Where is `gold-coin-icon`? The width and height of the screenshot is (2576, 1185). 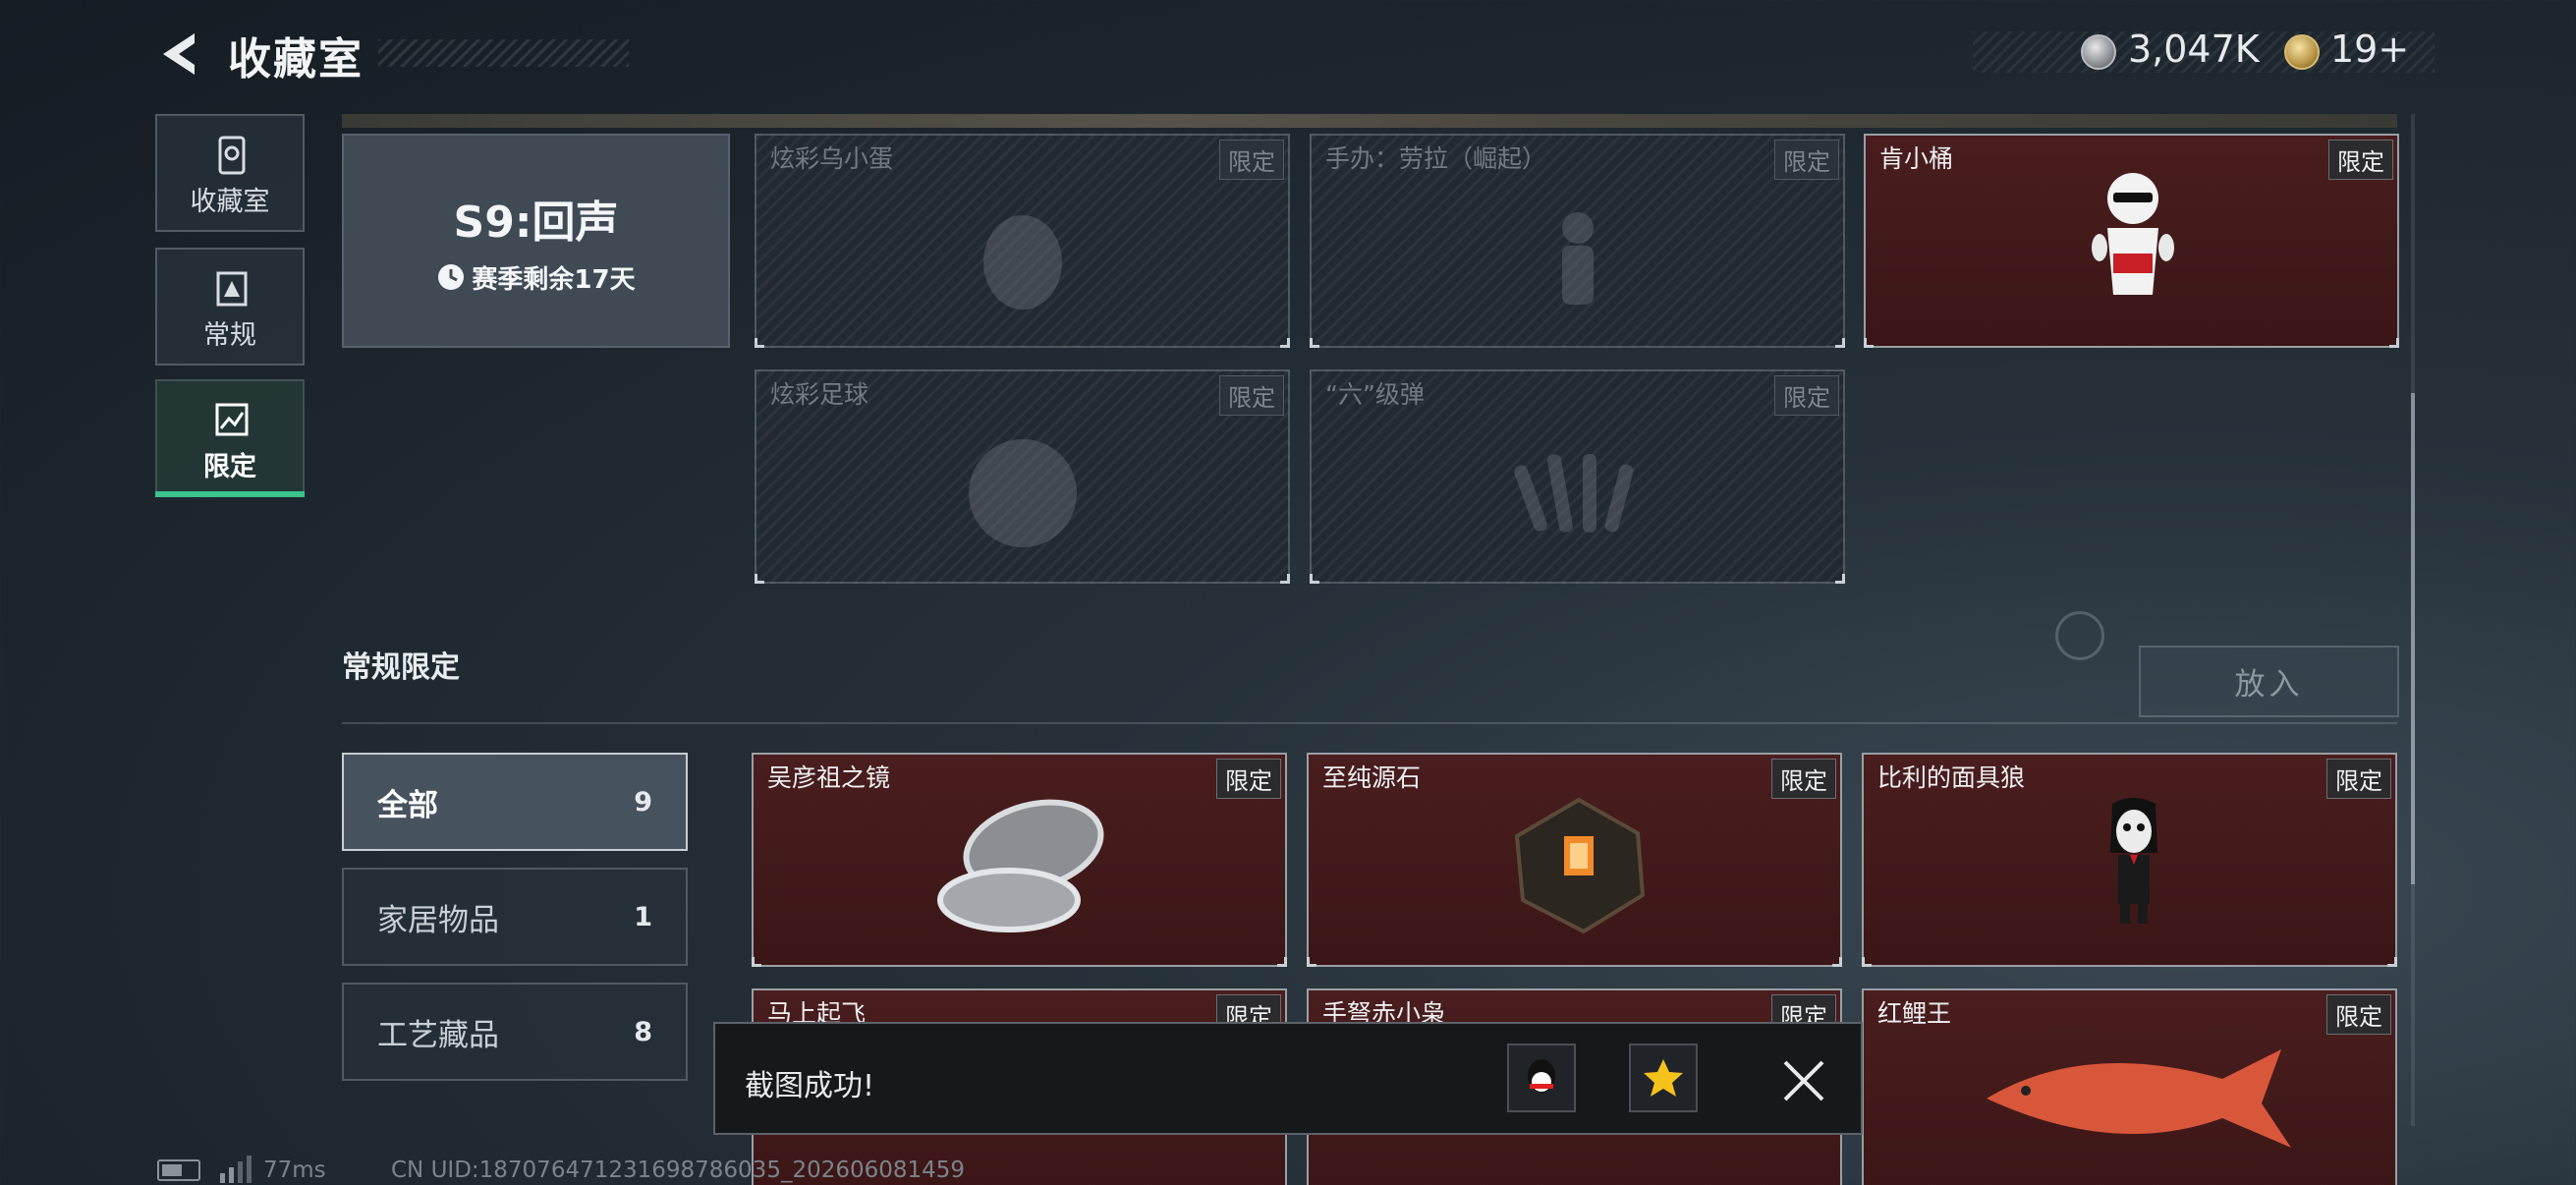 gold-coin-icon is located at coordinates (2302, 52).